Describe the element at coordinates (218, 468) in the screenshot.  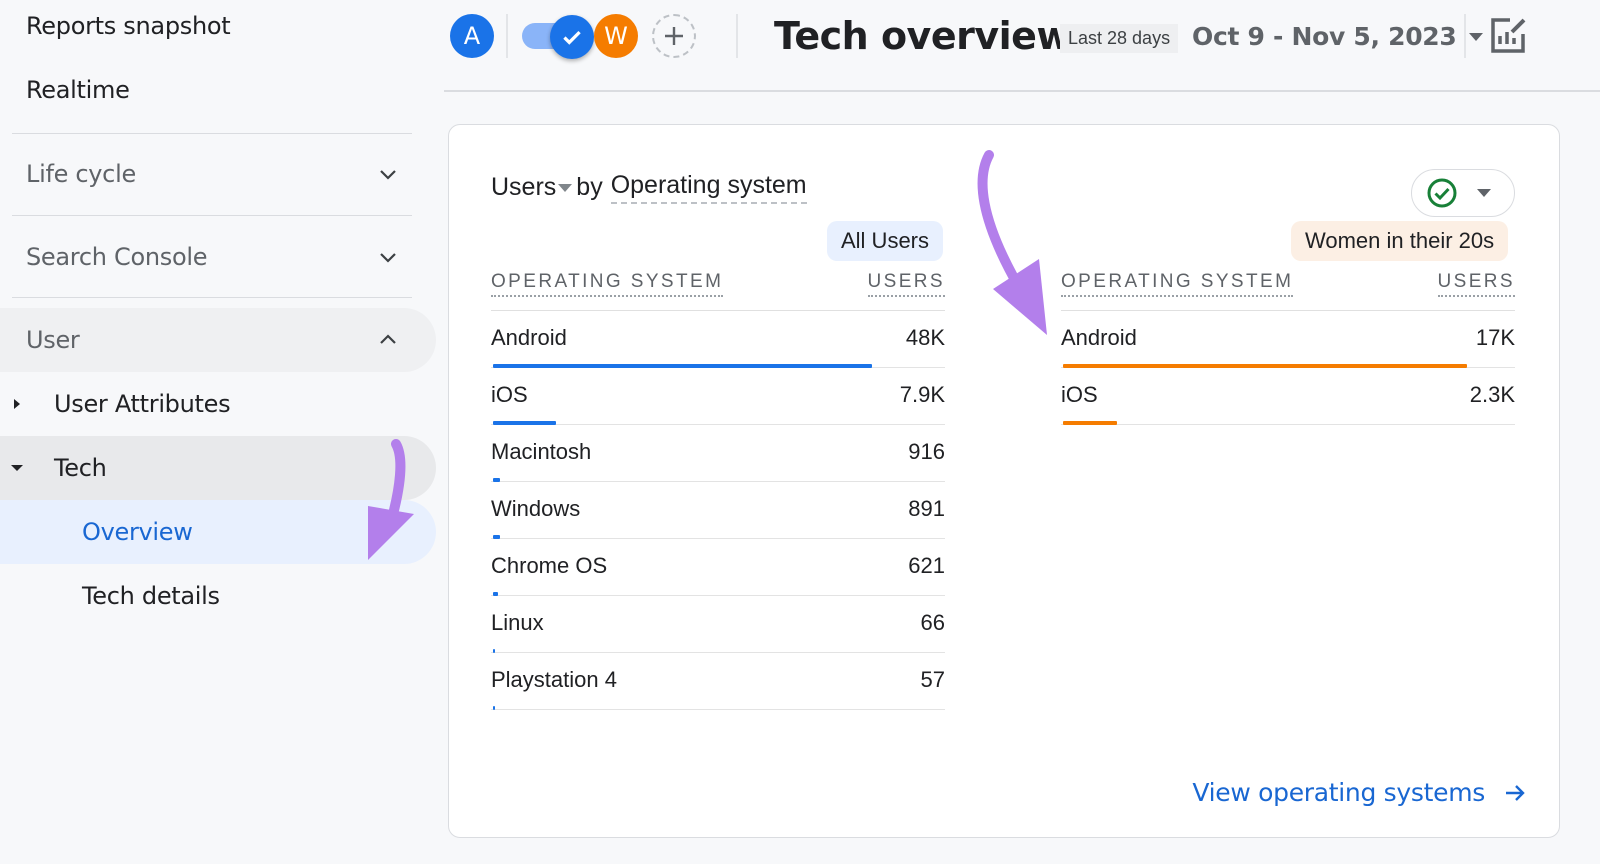
I see `nav-tech: Tech` at that location.